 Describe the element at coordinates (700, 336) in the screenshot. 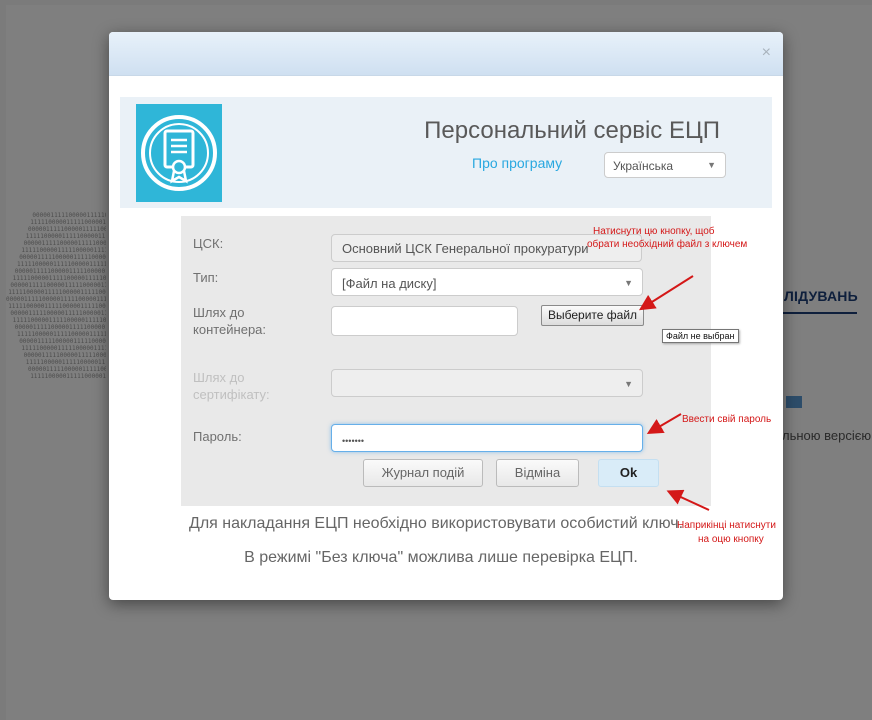

I see `file-not-chosen-tooltip: Файл не выбран` at that location.